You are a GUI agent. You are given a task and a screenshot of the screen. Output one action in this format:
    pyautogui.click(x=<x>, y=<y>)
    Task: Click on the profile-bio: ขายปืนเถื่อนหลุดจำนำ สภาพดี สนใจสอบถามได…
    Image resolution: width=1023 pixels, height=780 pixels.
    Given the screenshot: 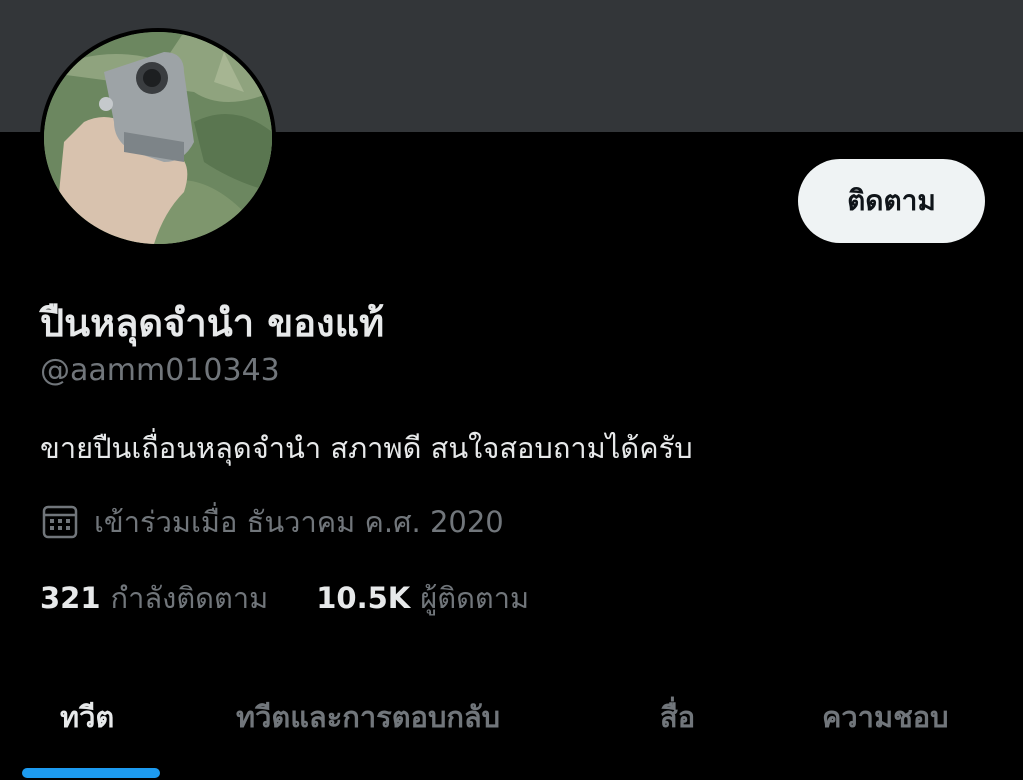 What is the action you would take?
    pyautogui.click(x=366, y=448)
    